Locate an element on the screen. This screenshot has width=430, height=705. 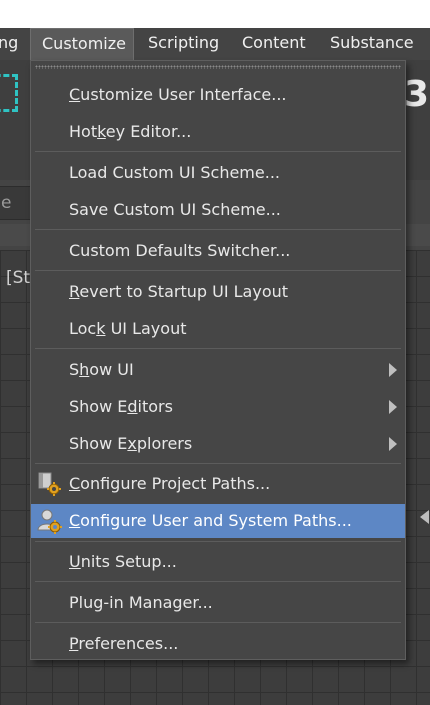
menu-content: Content is located at coordinates (274, 44).